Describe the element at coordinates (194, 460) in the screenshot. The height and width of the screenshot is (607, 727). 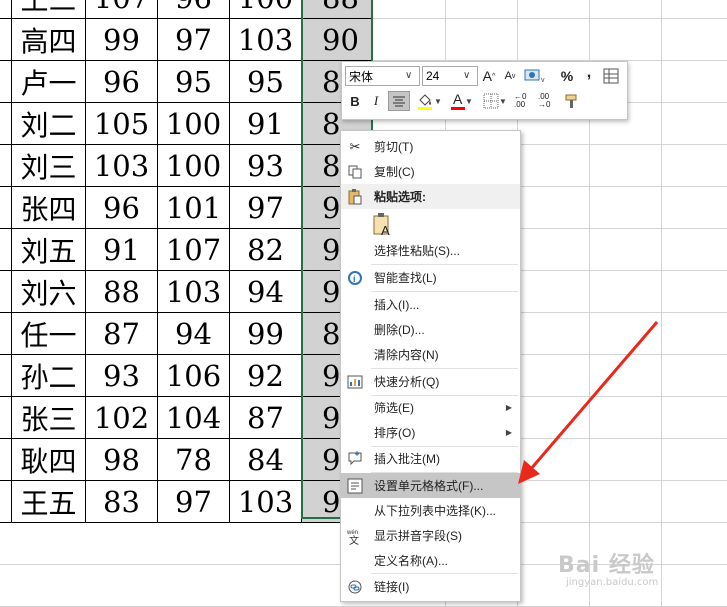
I see `cell: 78` at that location.